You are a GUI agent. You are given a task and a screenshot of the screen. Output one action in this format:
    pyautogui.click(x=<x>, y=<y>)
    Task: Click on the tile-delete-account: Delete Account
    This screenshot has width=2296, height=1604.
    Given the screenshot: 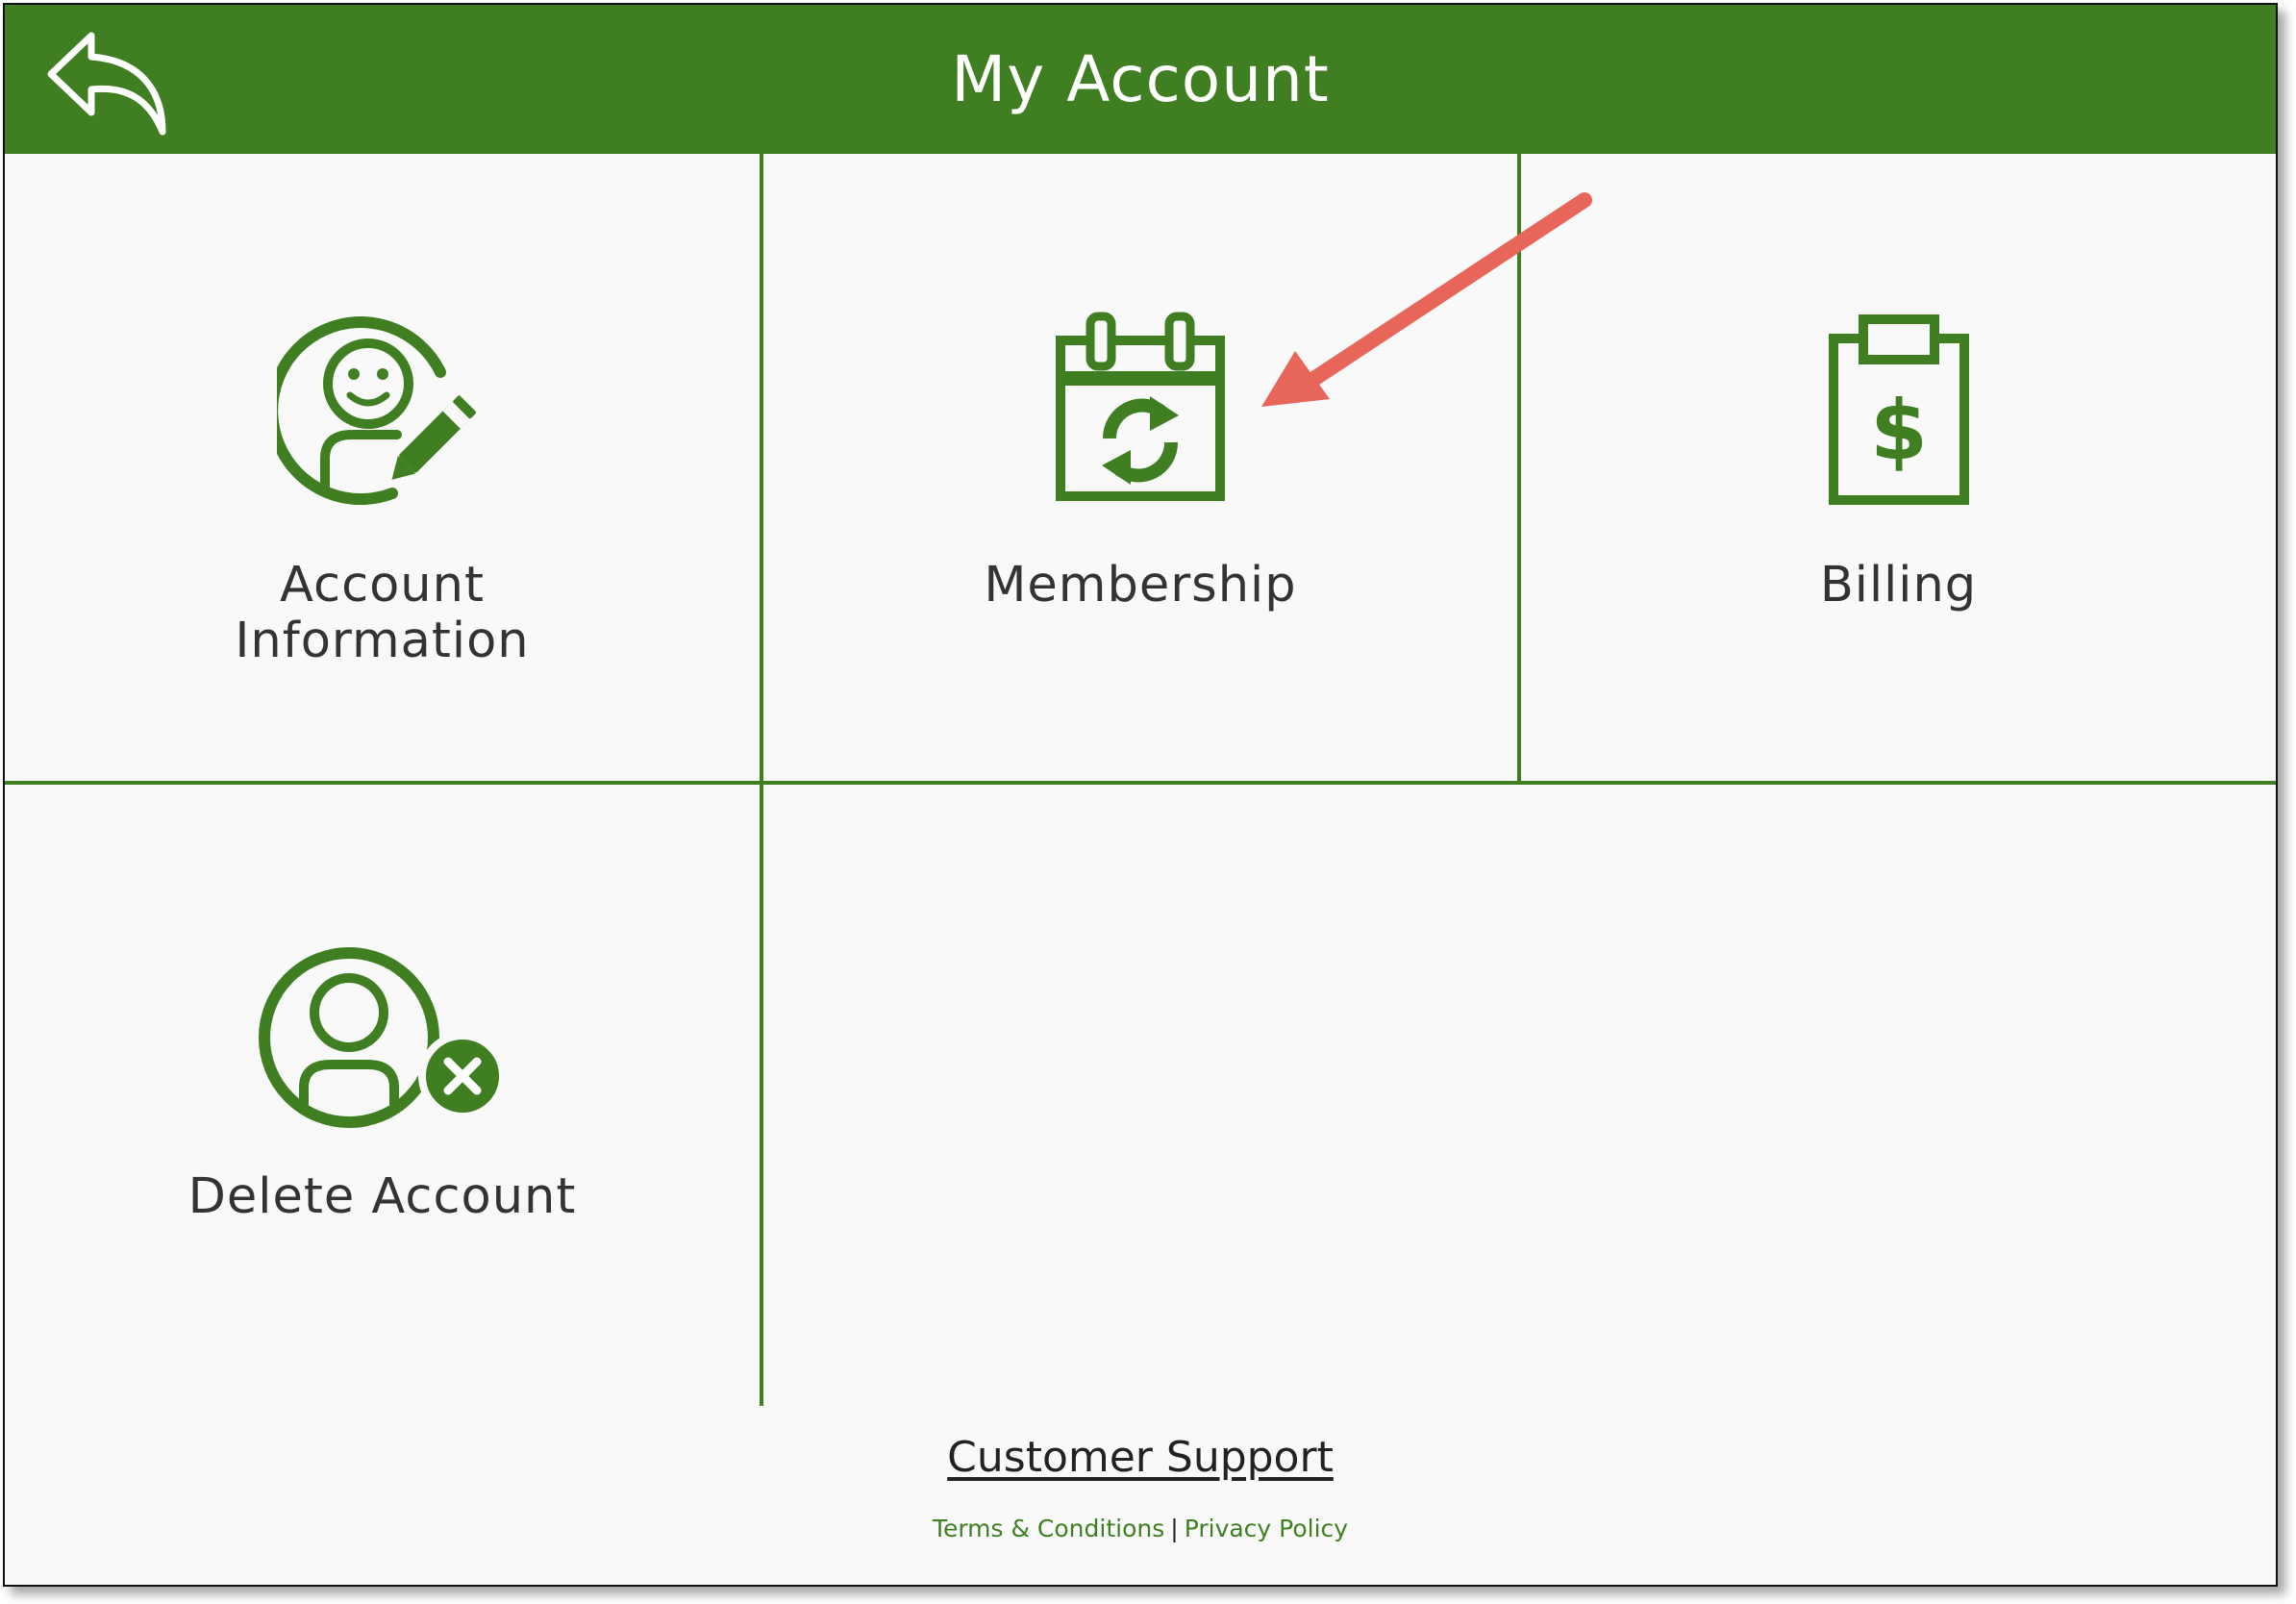 What is the action you would take?
    pyautogui.click(x=382, y=1095)
    